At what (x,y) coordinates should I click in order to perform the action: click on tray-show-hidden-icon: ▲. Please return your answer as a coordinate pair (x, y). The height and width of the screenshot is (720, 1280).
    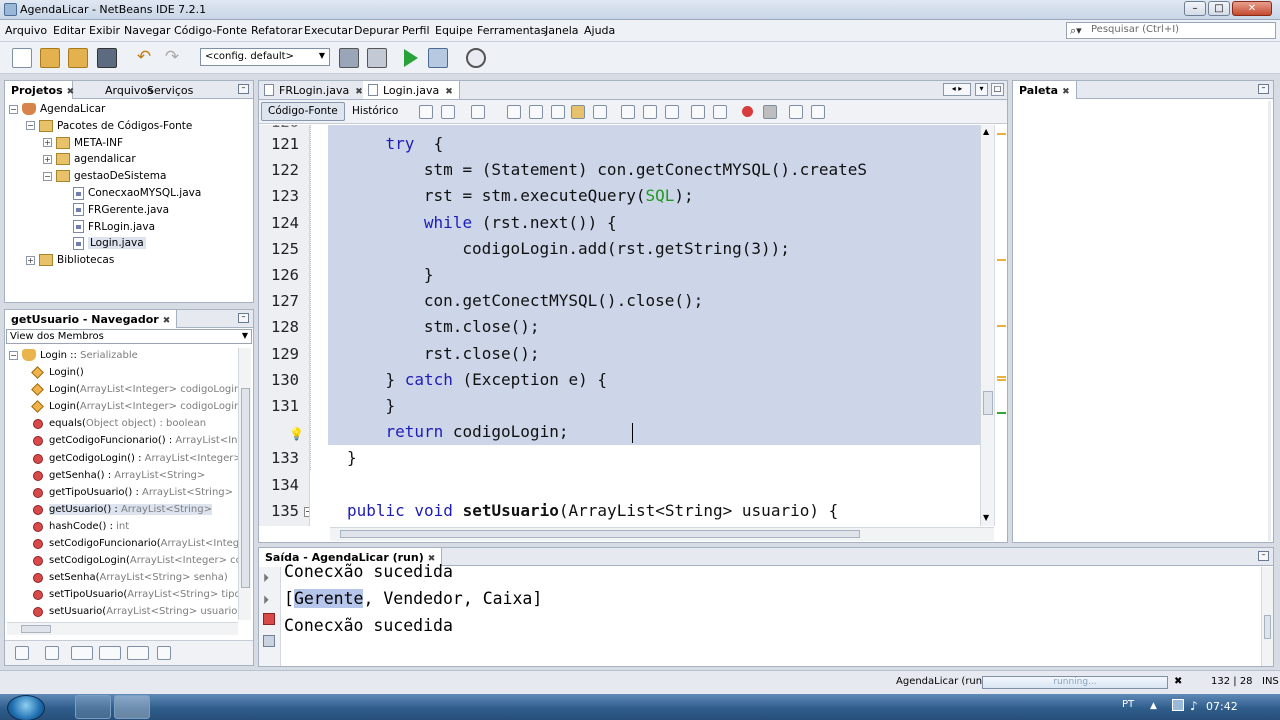
    Looking at the image, I should click on (1153, 706).